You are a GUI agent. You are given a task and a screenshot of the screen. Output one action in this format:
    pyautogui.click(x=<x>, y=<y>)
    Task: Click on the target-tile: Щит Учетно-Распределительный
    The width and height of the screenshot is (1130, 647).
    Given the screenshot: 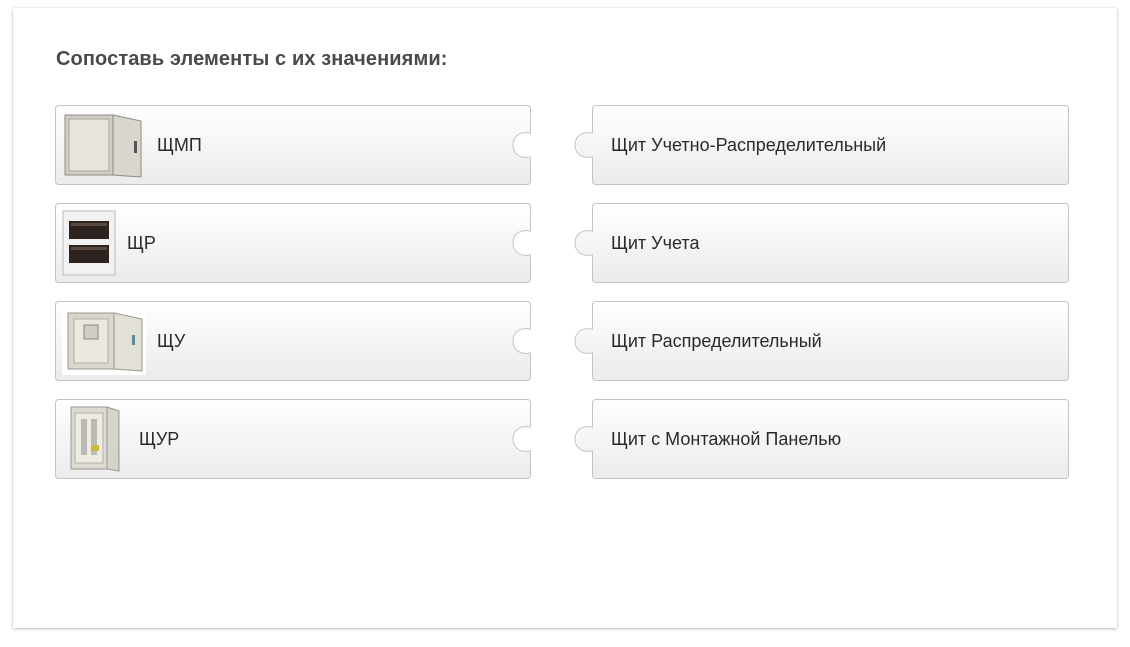 What is the action you would take?
    pyautogui.click(x=825, y=145)
    